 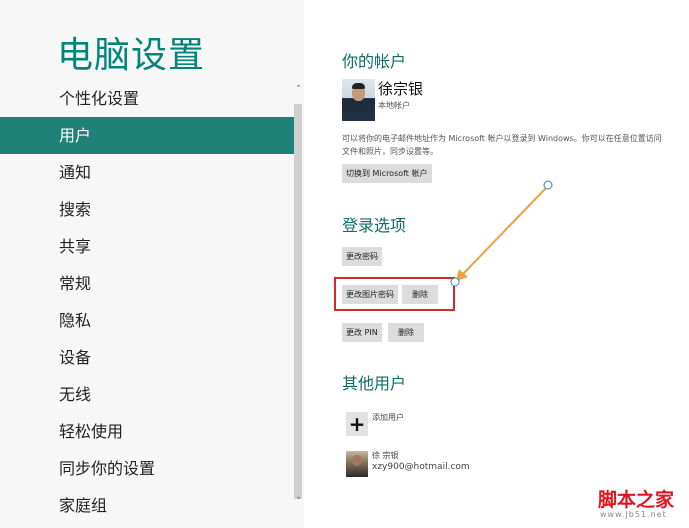 I want to click on nav-item-sync-settings: 同步你的设置, so click(x=147, y=468).